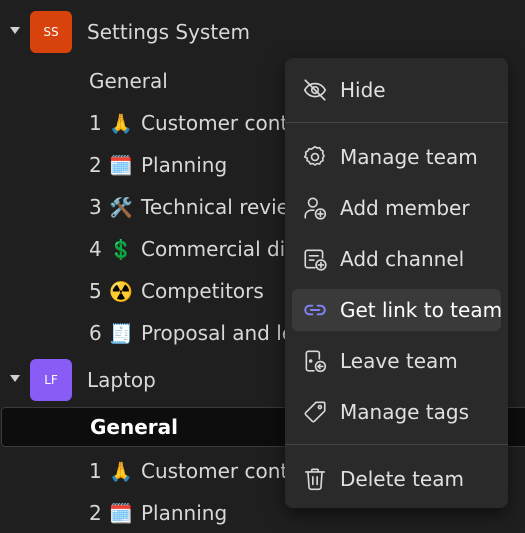  What do you see at coordinates (95, 333) in the screenshot?
I see `channel-number: 6` at bounding box center [95, 333].